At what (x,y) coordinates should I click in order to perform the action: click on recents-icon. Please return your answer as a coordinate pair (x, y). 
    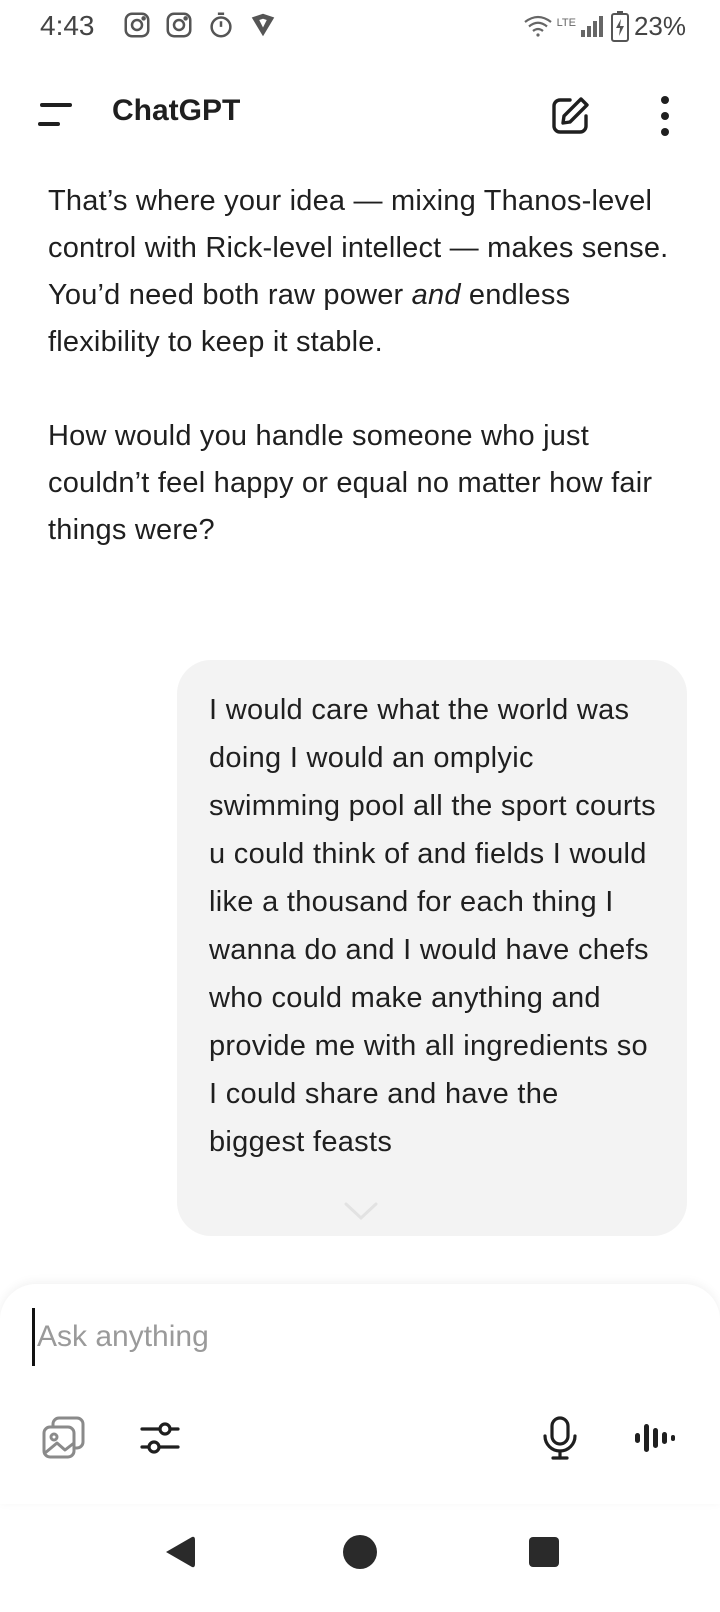
    Looking at the image, I should click on (544, 1552).